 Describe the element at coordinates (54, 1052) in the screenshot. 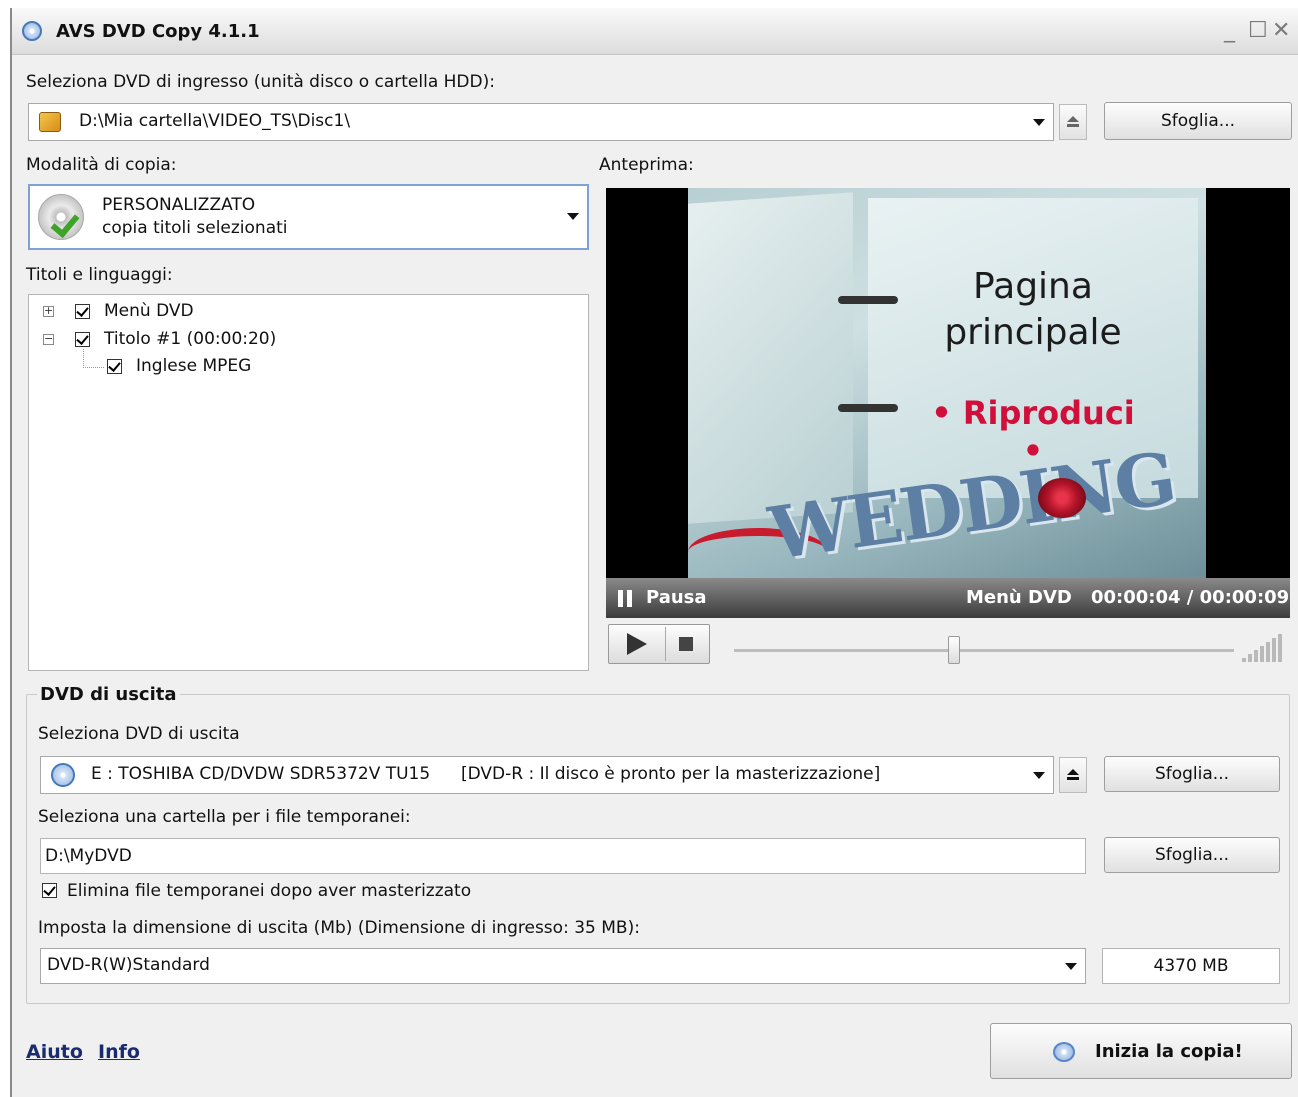

I see `help-link: Aiuto` at that location.